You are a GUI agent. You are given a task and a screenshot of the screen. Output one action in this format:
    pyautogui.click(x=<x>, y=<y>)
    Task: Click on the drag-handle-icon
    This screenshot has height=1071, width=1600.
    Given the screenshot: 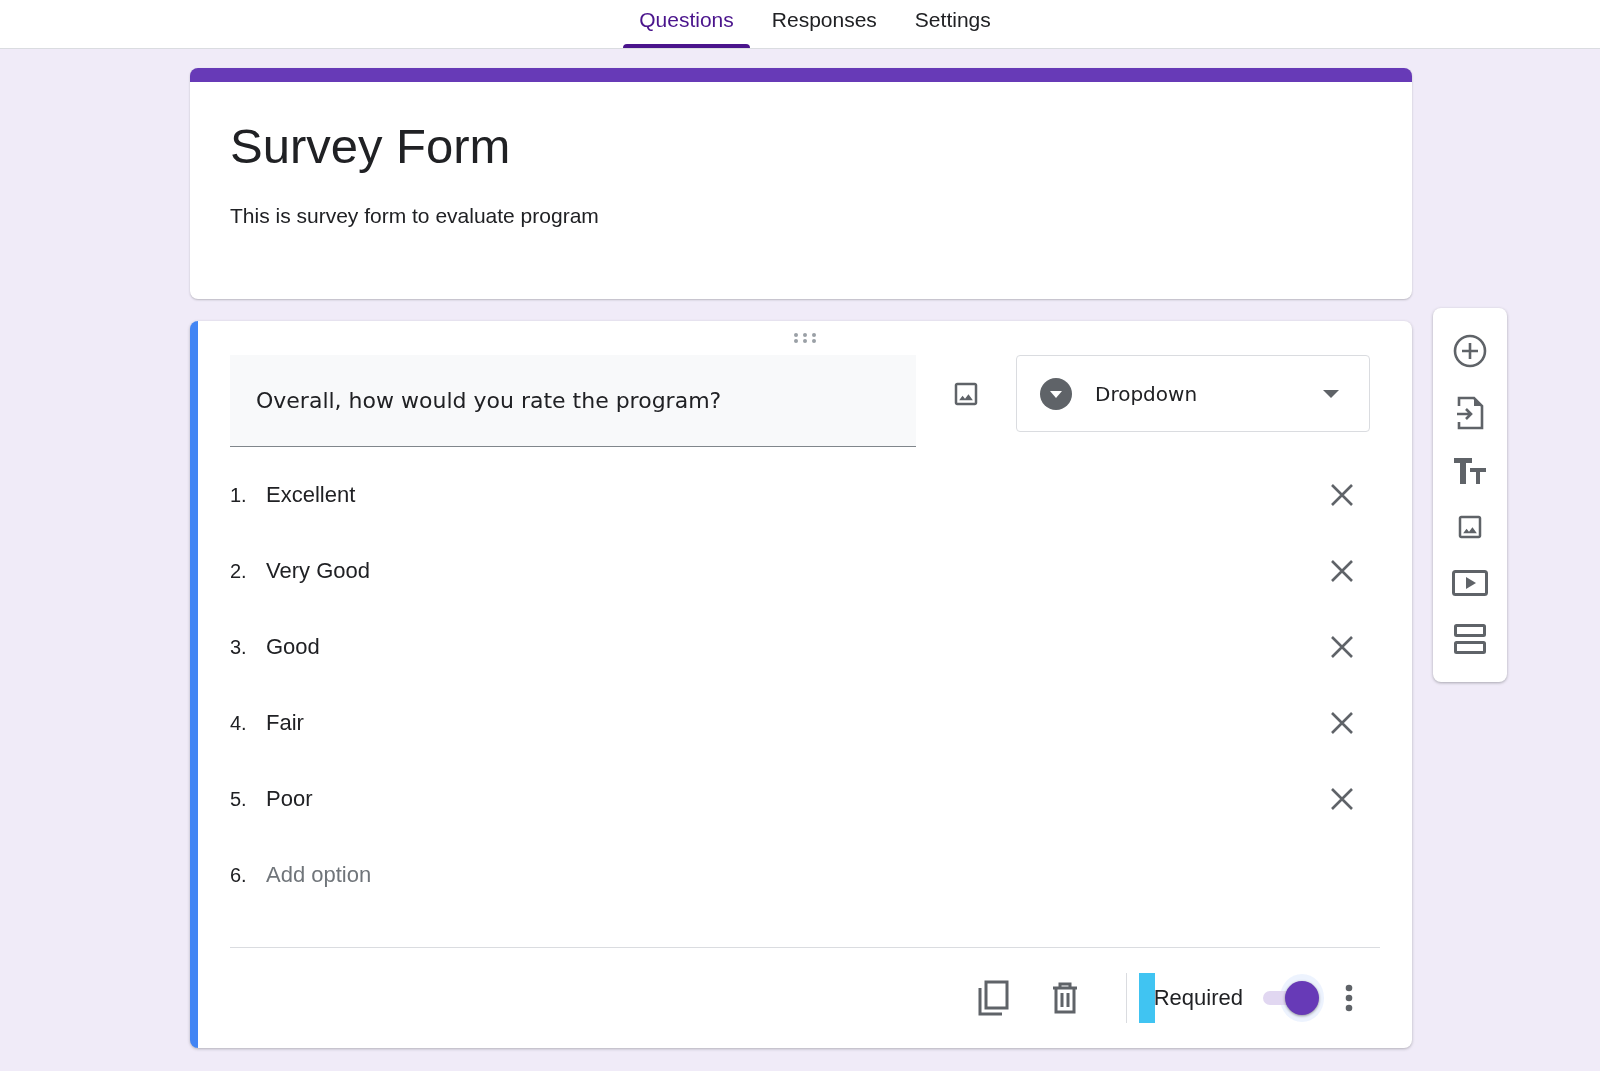 What is the action you would take?
    pyautogui.click(x=805, y=338)
    